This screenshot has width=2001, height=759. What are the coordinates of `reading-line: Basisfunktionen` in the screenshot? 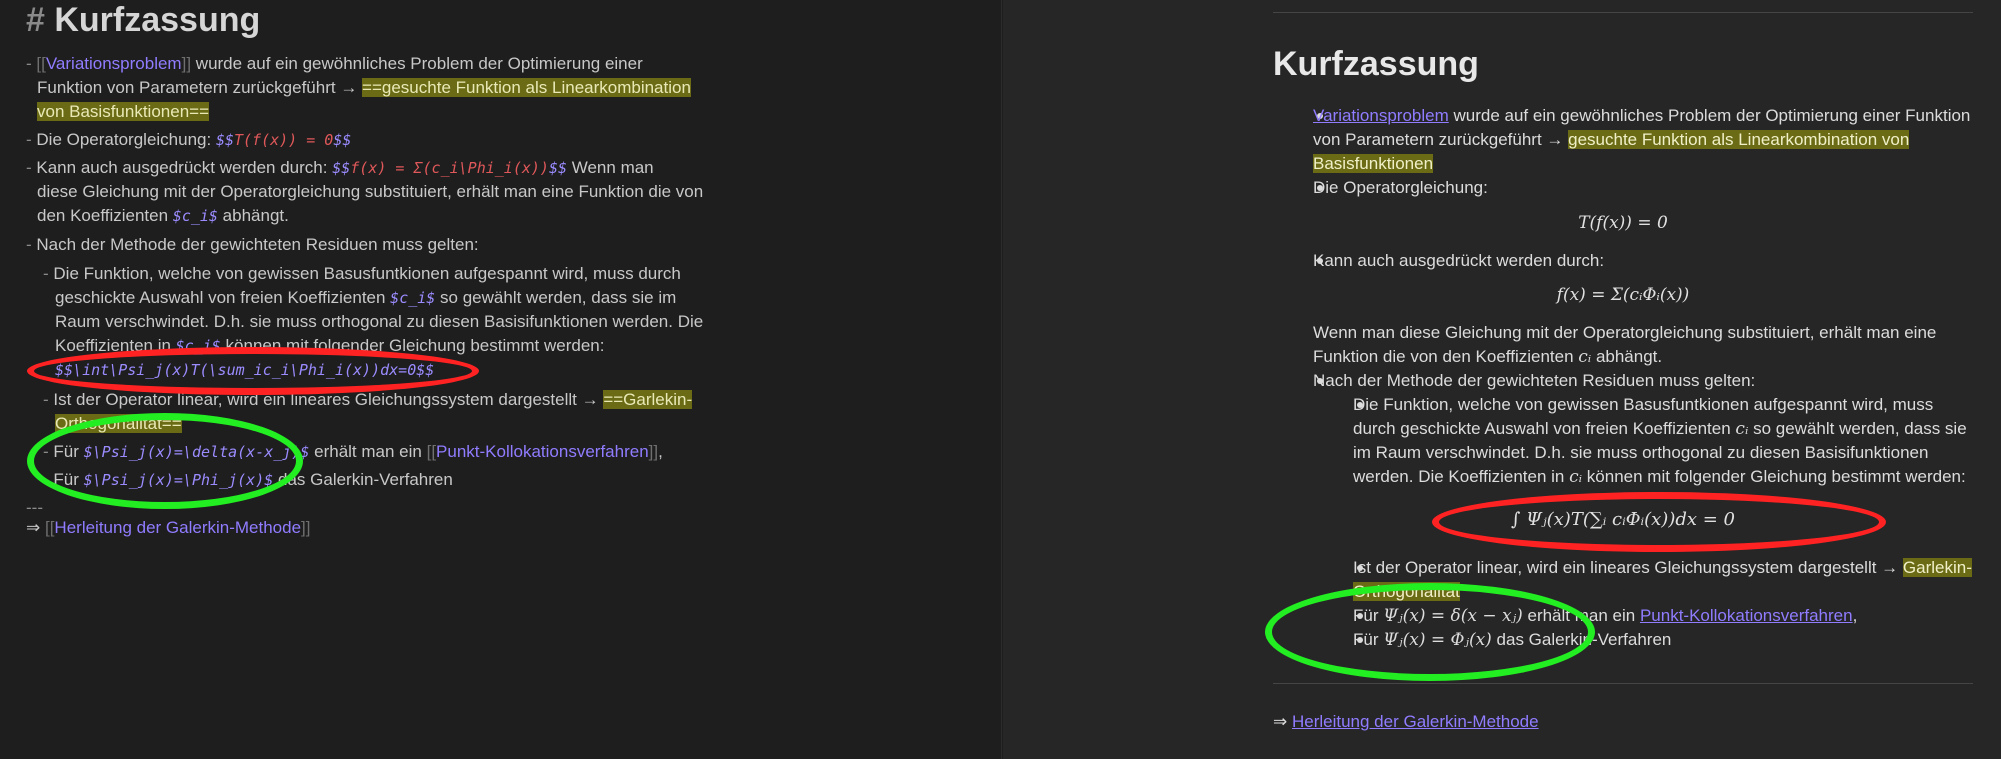 It's located at (1373, 164).